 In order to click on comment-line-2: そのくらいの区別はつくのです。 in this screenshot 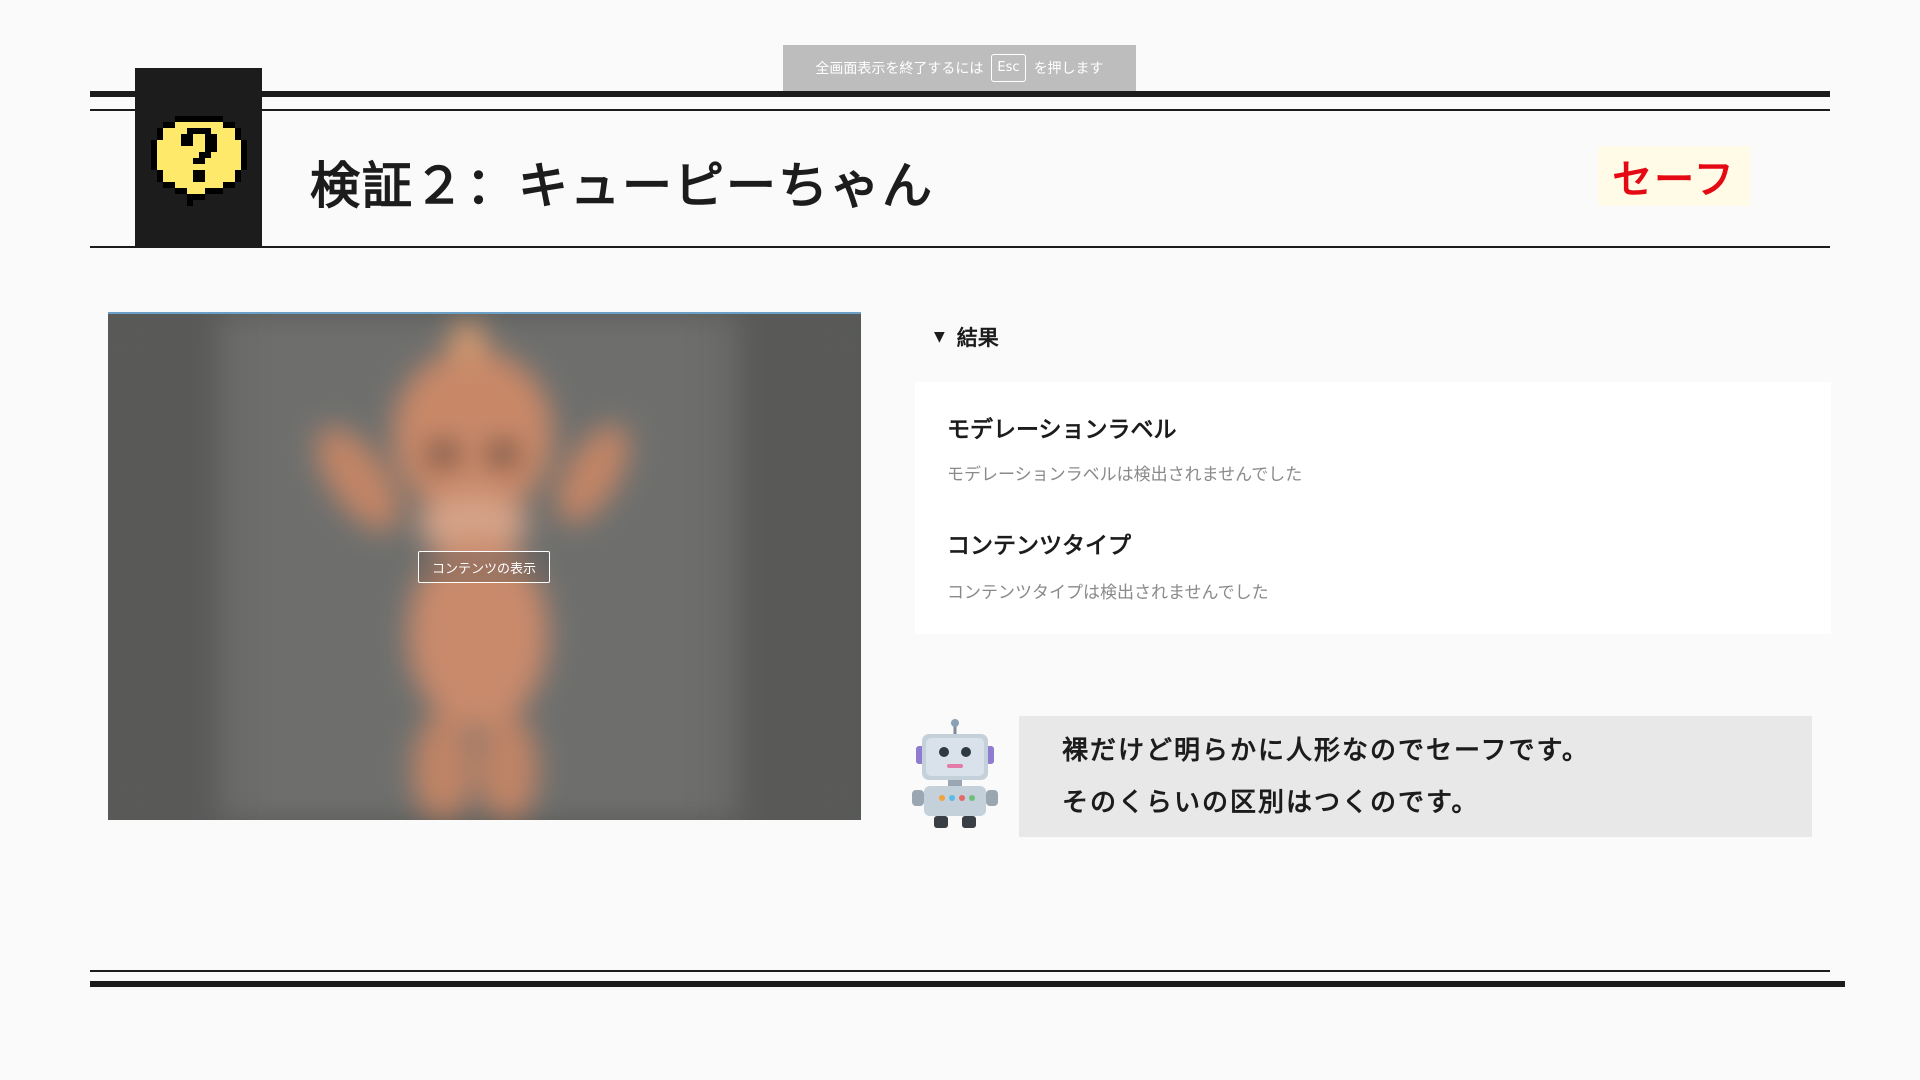, I will do `click(1271, 803)`.